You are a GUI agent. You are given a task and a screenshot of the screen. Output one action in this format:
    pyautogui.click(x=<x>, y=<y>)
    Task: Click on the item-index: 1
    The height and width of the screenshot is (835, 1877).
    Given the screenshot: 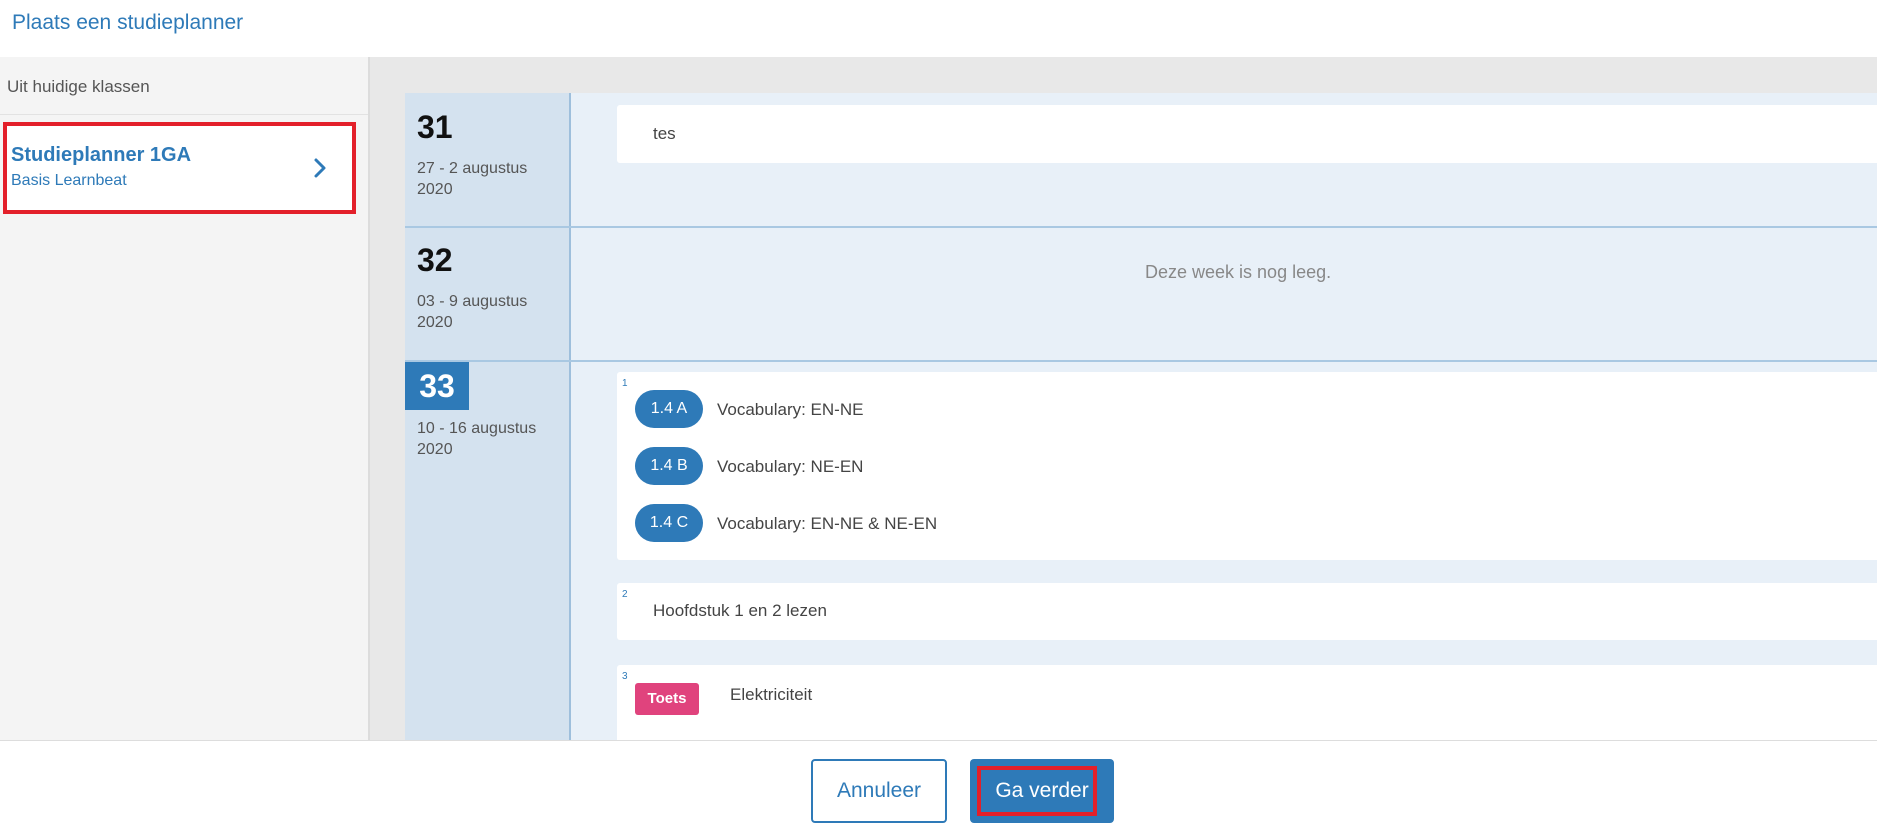 What is the action you would take?
    pyautogui.click(x=625, y=383)
    